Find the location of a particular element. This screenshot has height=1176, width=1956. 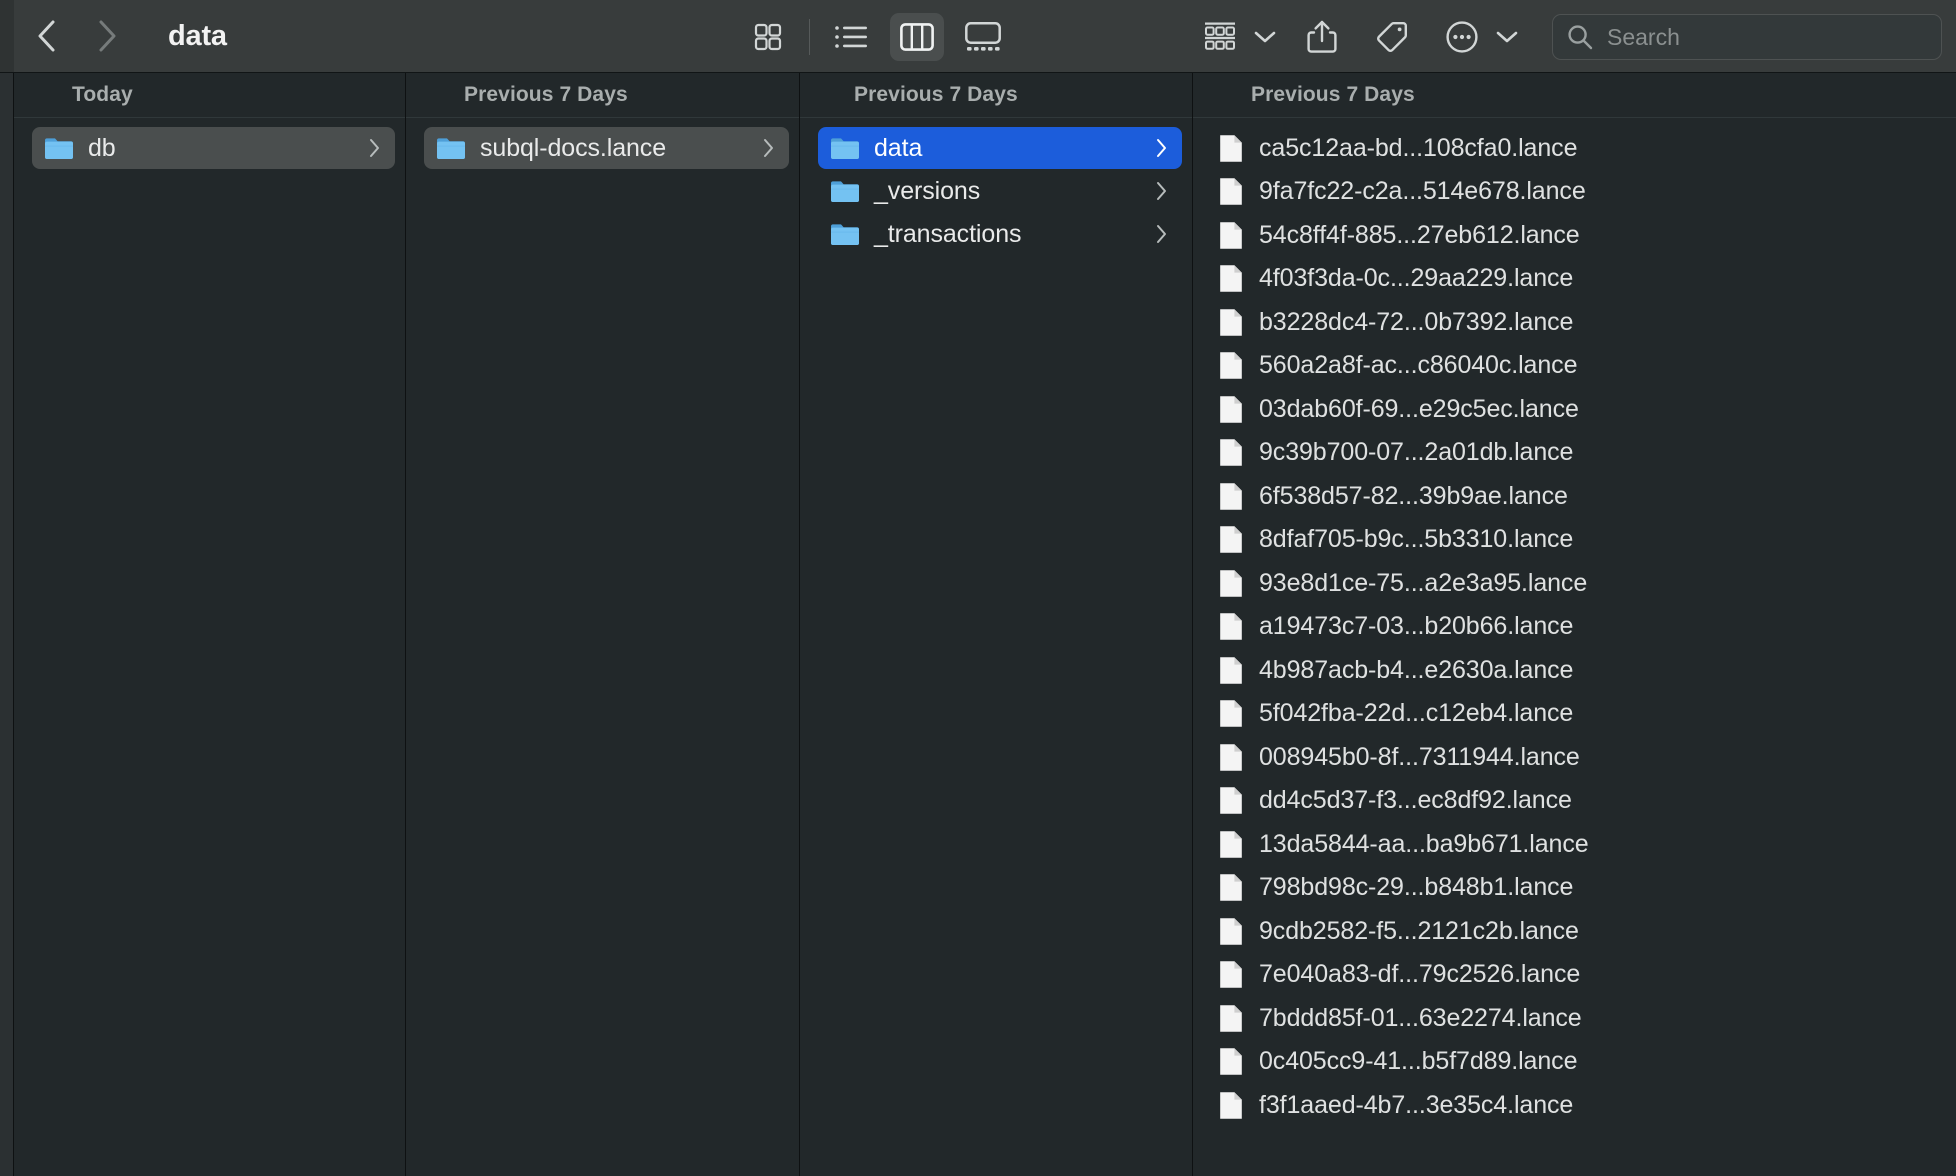

list-item: 03dab60f-69...e29c5ec.lance is located at coordinates (1578, 409).